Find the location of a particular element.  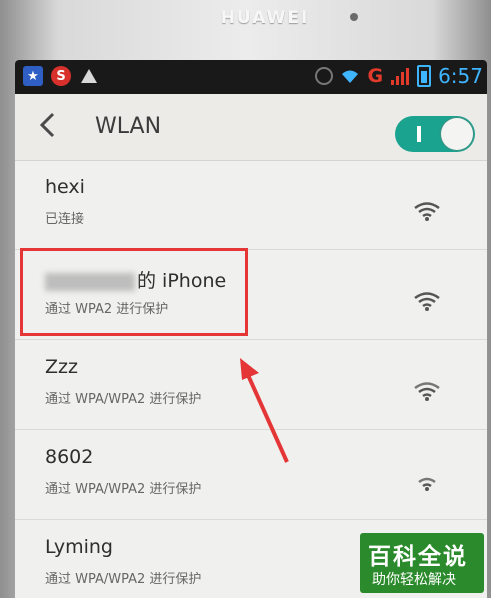

toggle-knob is located at coordinates (457, 134).